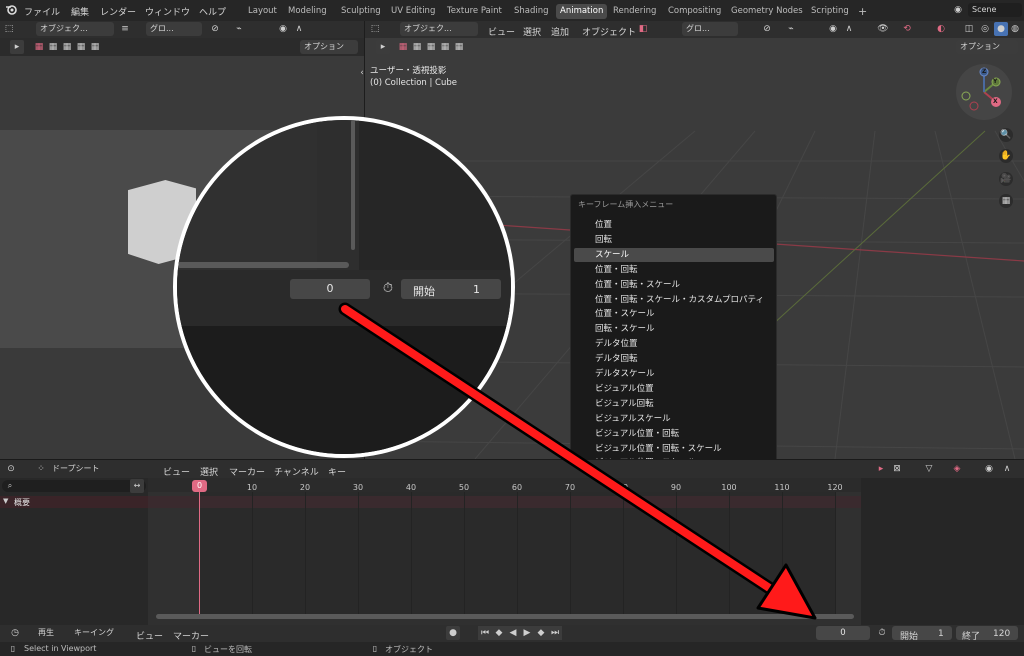 This screenshot has width=1024, height=656. Describe the element at coordinates (80, 11) in the screenshot. I see `menu-edit: 編集` at that location.